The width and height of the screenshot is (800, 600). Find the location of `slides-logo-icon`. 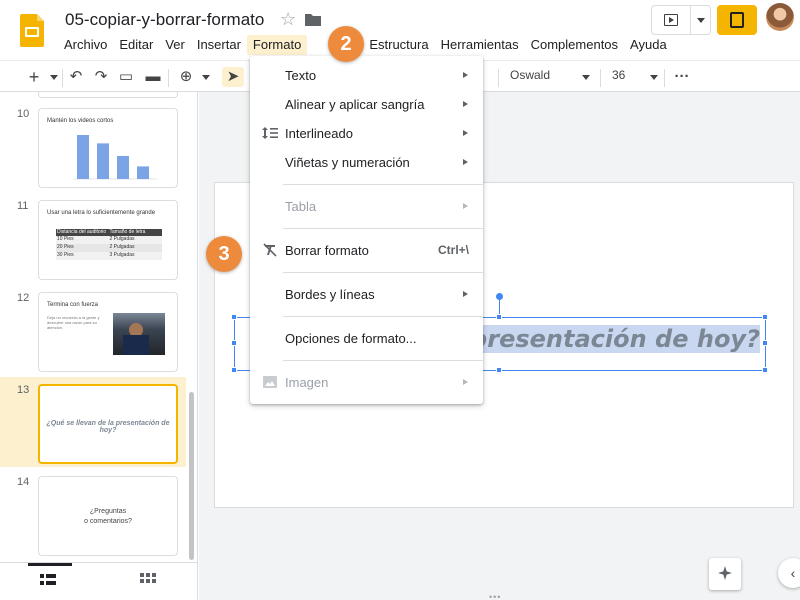

slides-logo-icon is located at coordinates (32, 30).